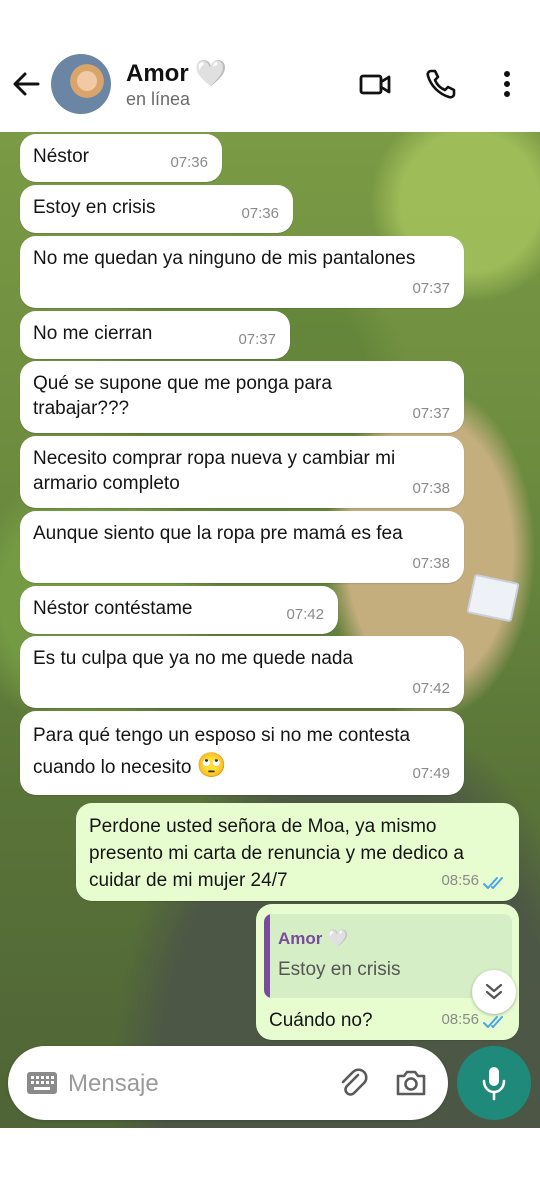 The height and width of the screenshot is (1200, 540). I want to click on chat-header: Amor 🤍 en línea, so click(270, 66).